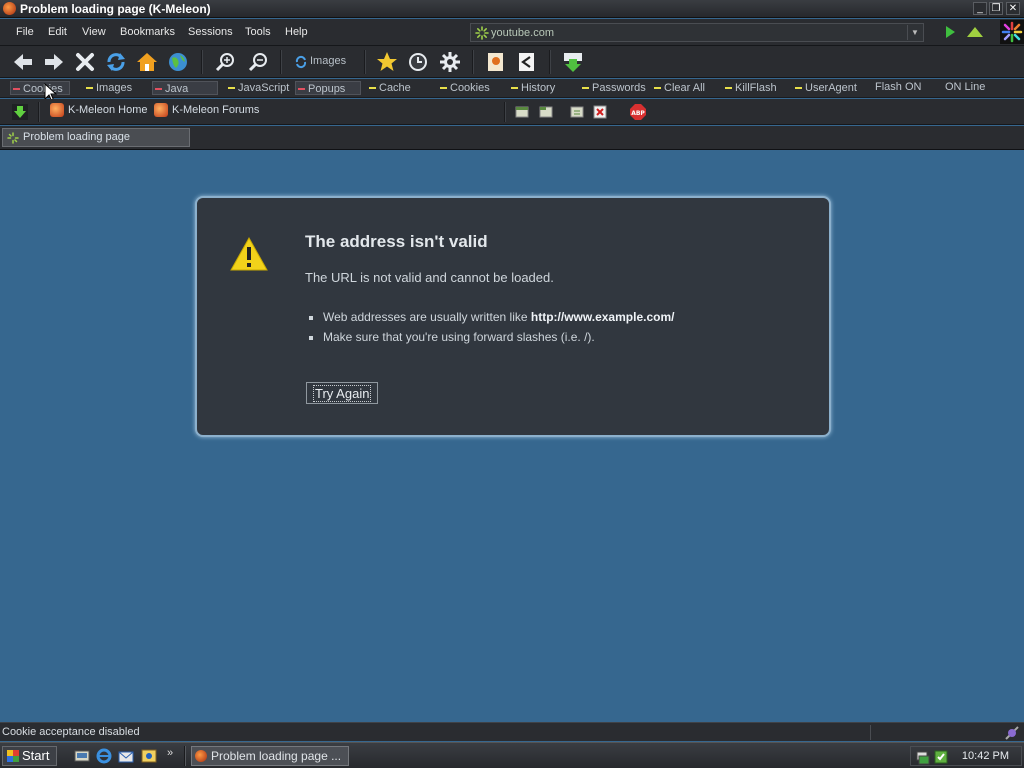  Describe the element at coordinates (210, 32) in the screenshot. I see `menu-sessions: Sessions` at that location.